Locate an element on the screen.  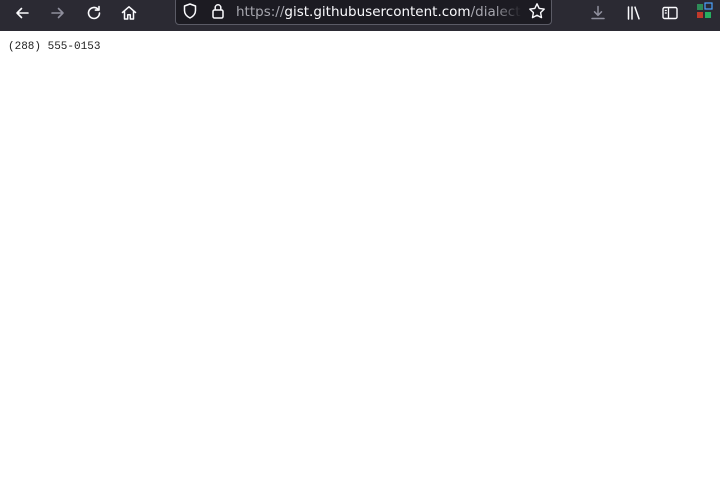
home-button is located at coordinates (129, 13).